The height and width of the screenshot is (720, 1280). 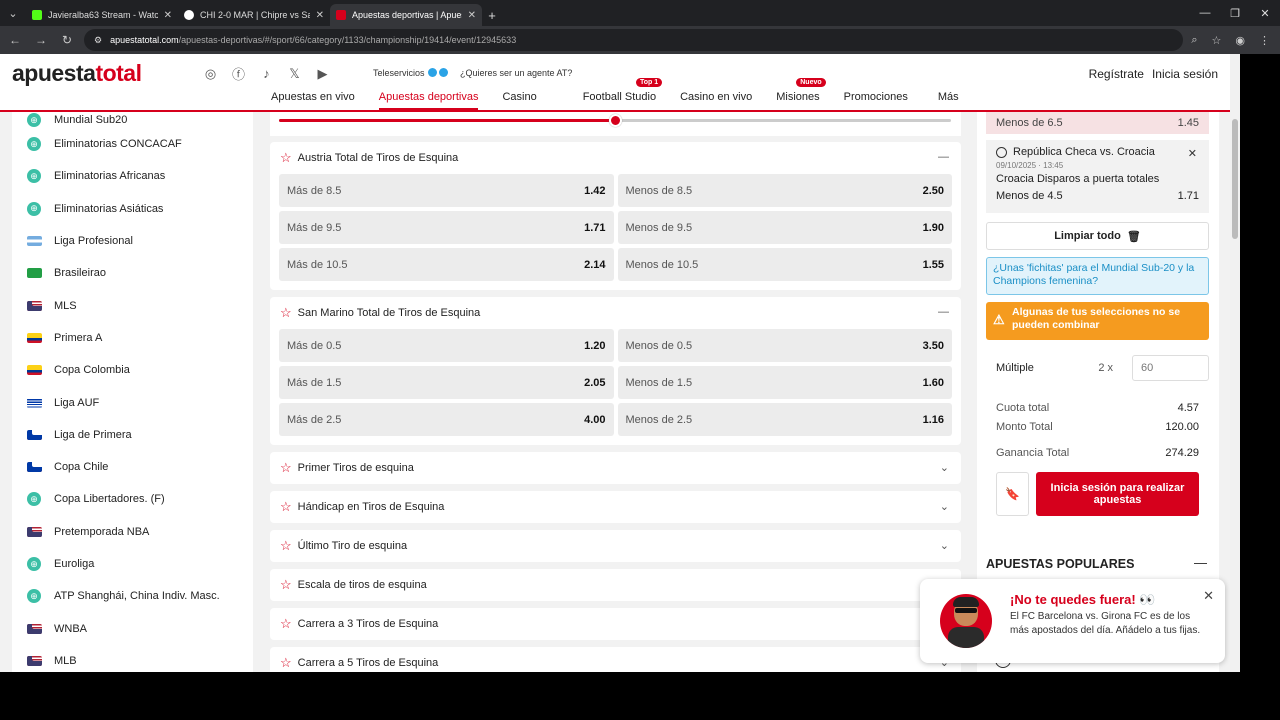 What do you see at coordinates (446, 382) in the screenshot?
I see `odd-button: Más de 1.5 2.05` at bounding box center [446, 382].